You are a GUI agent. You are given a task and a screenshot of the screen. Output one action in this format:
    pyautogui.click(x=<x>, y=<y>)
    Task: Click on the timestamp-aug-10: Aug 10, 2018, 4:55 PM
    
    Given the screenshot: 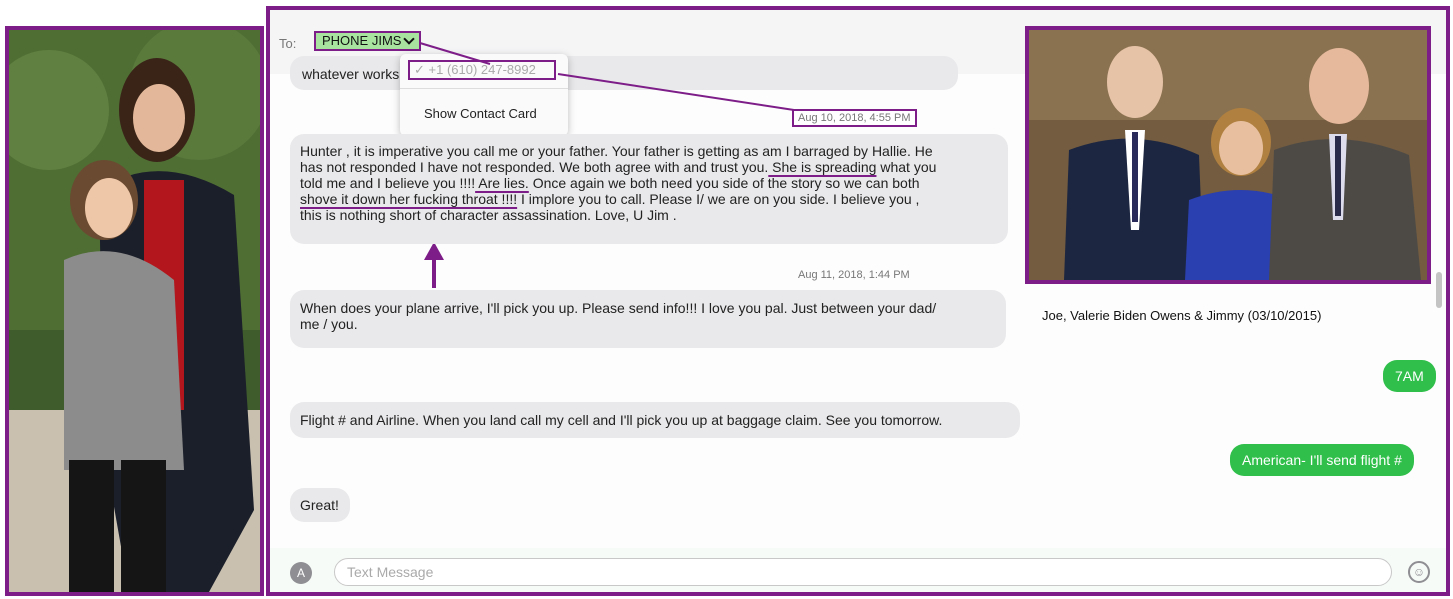 What is the action you would take?
    pyautogui.click(x=854, y=118)
    